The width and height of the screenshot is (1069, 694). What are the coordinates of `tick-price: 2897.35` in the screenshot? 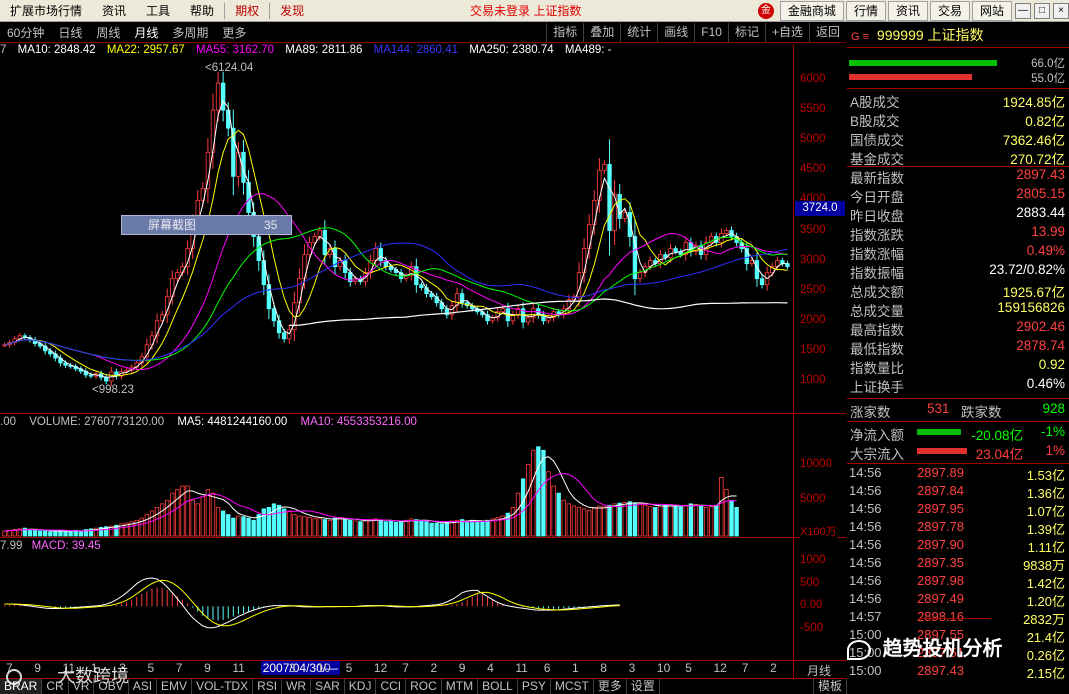 It's located at (940, 562).